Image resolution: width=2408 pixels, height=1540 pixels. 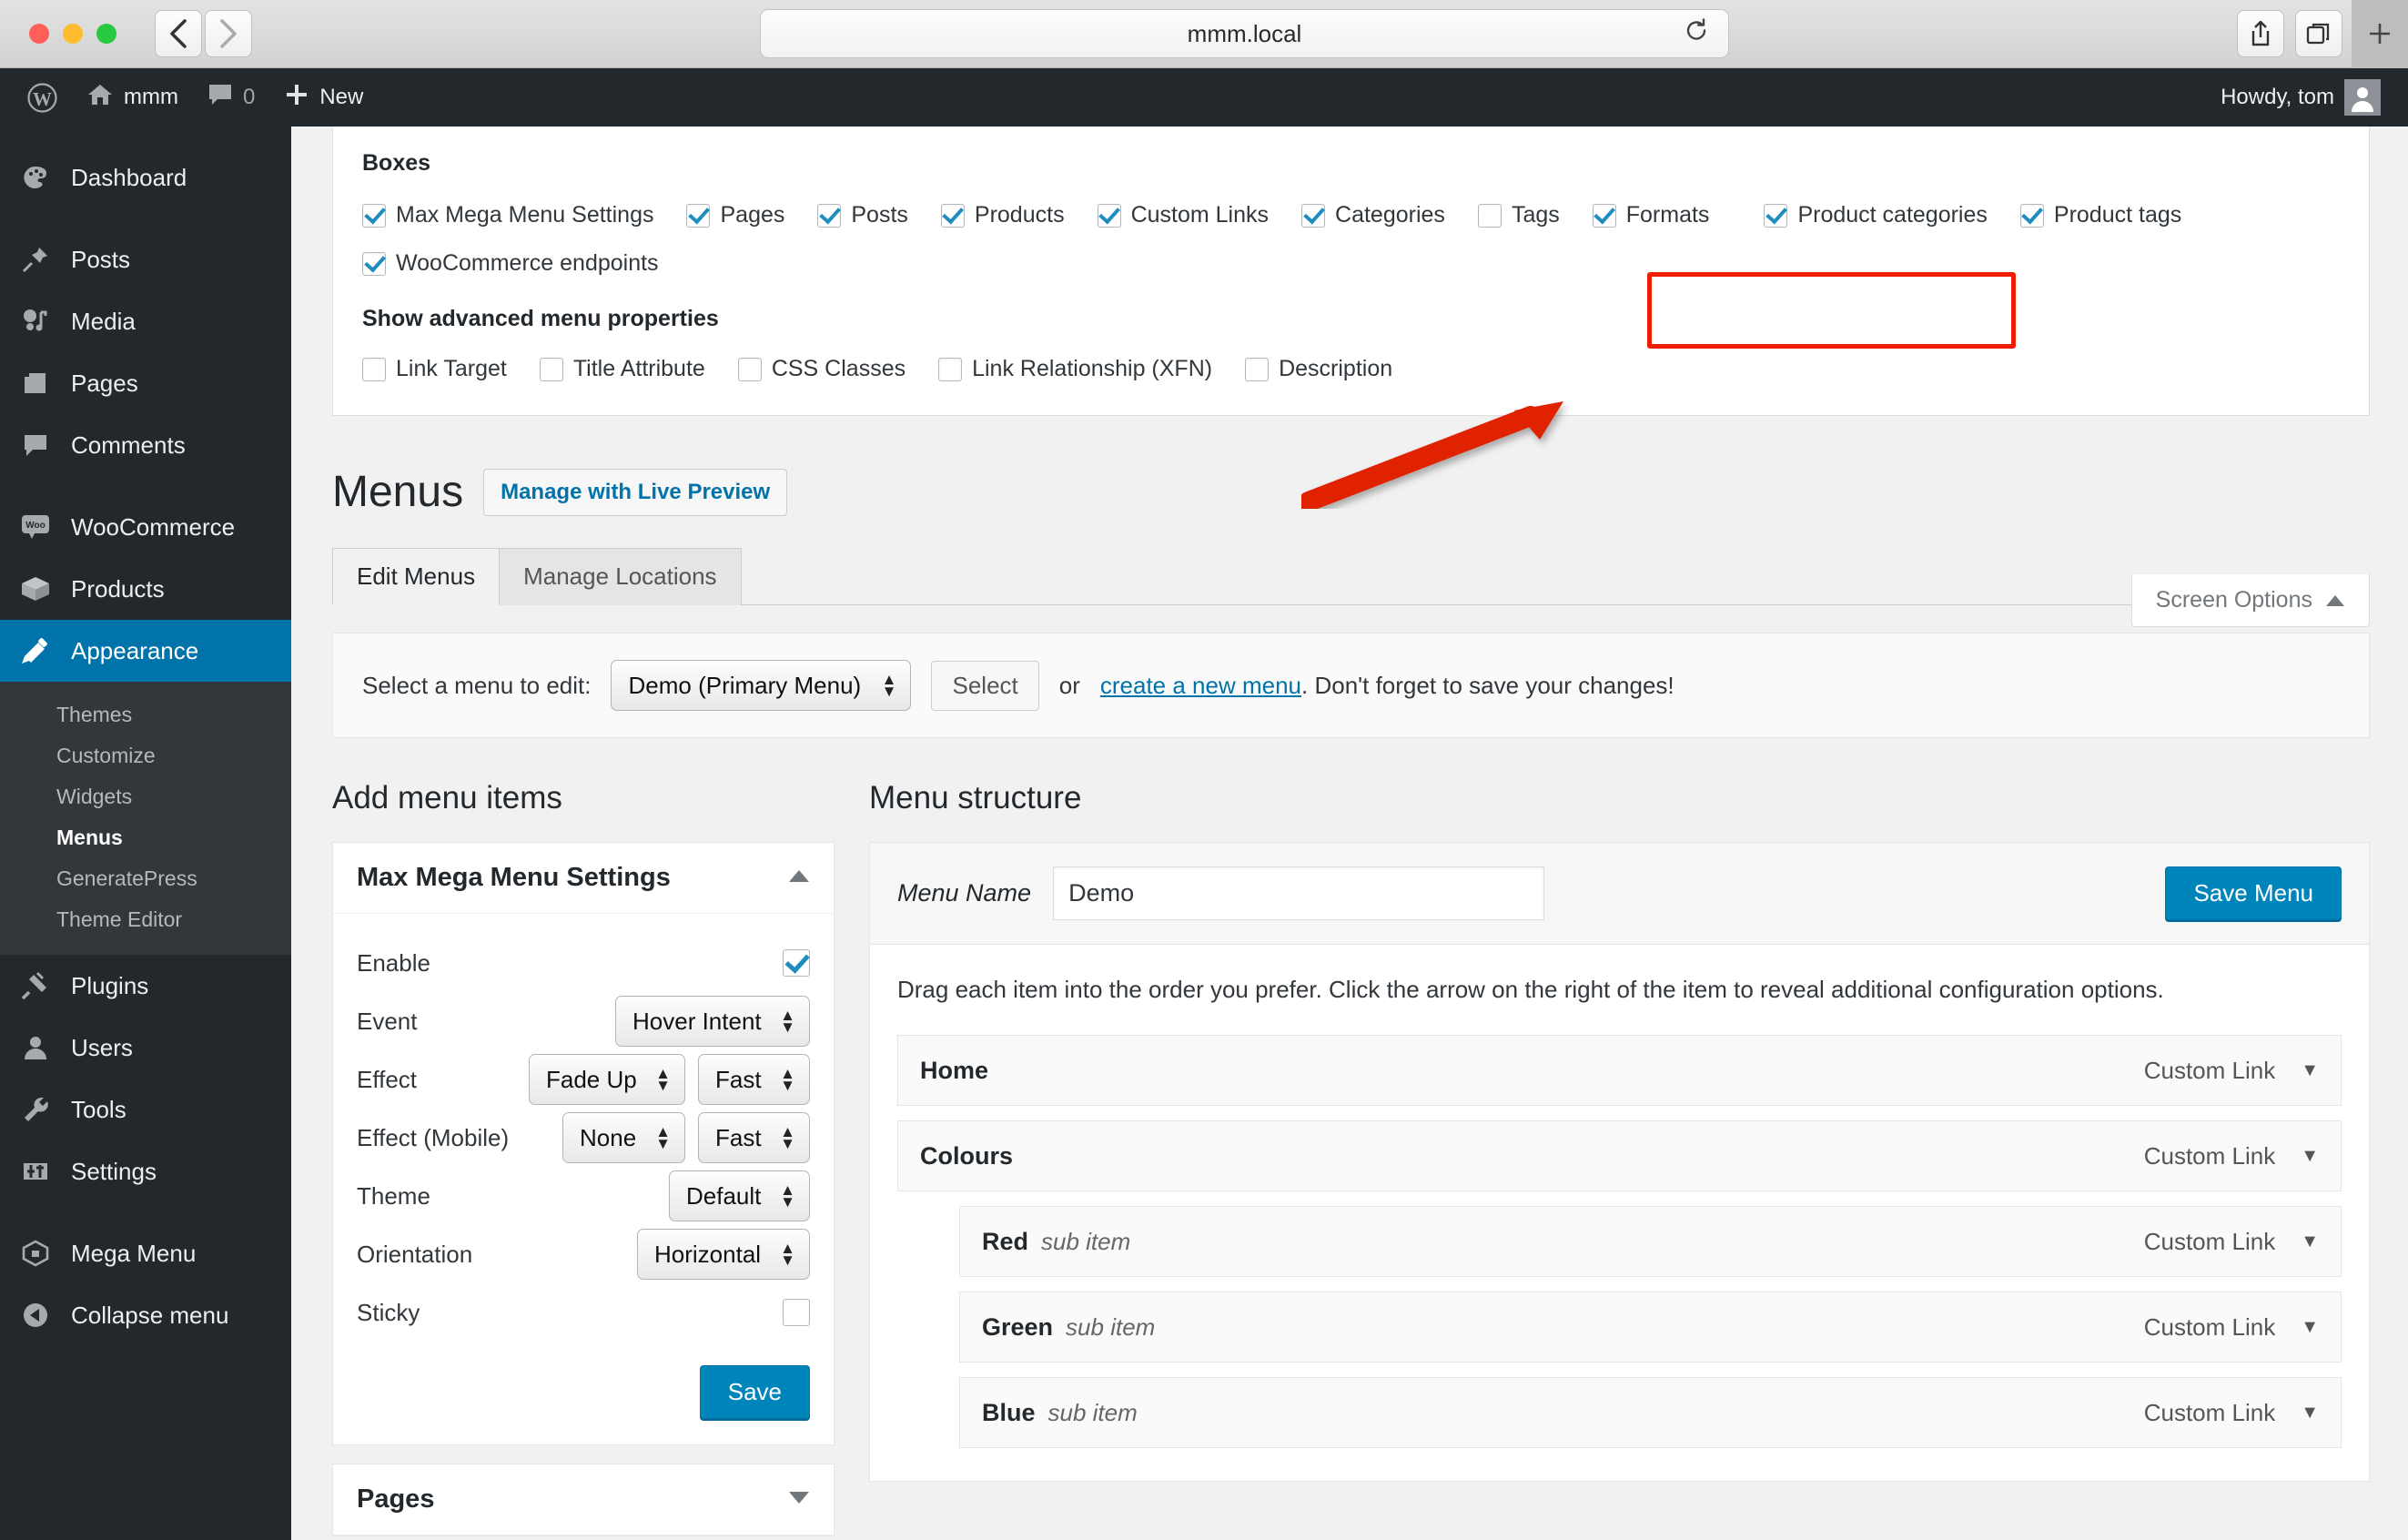 What do you see at coordinates (1650, 1241) in the screenshot?
I see `menu-item-row: Red sub item Custom Link ▼` at bounding box center [1650, 1241].